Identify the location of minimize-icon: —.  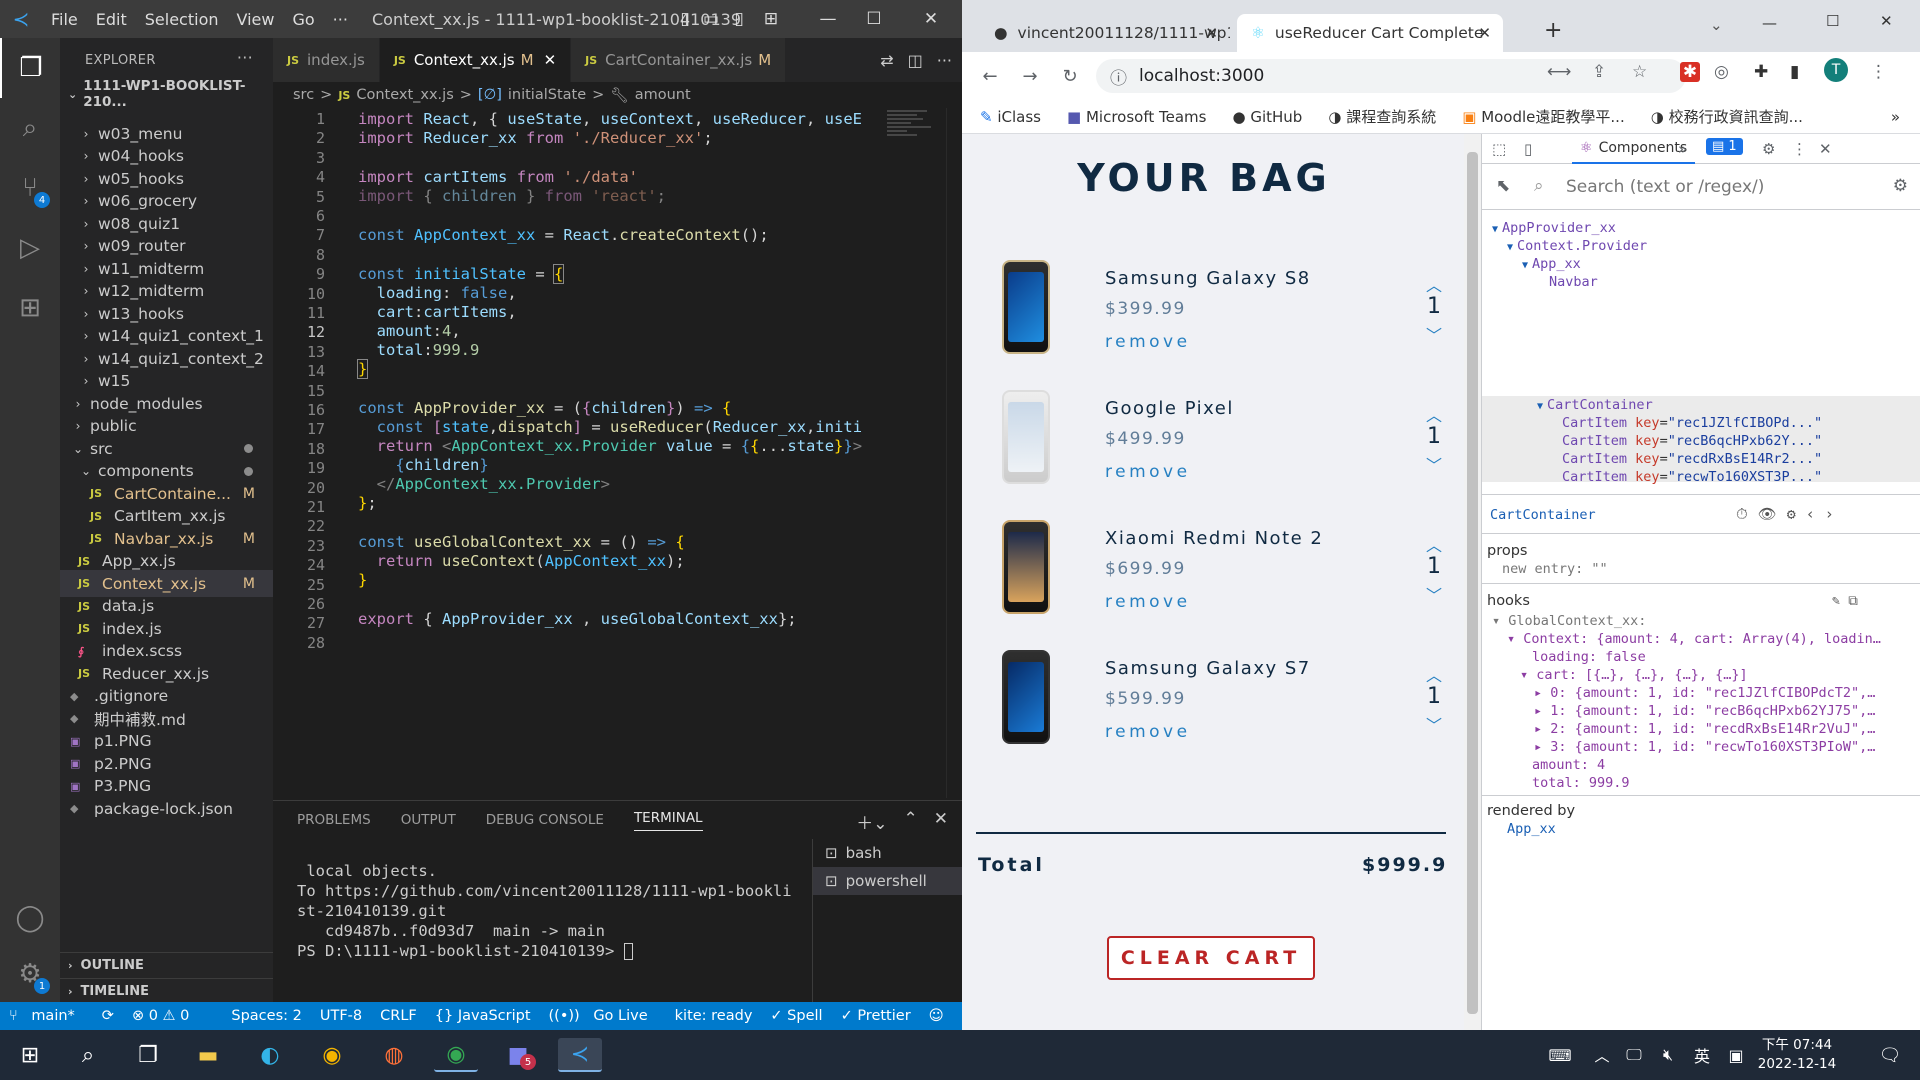
(828, 19).